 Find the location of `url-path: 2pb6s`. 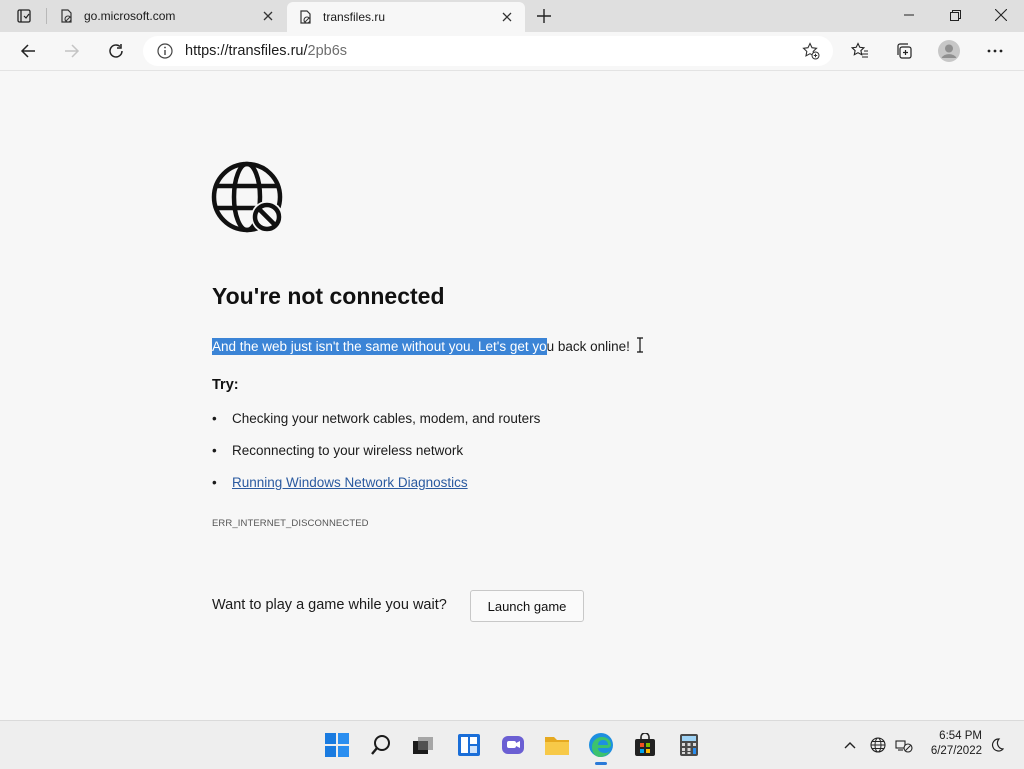

url-path: 2pb6s is located at coordinates (327, 51).